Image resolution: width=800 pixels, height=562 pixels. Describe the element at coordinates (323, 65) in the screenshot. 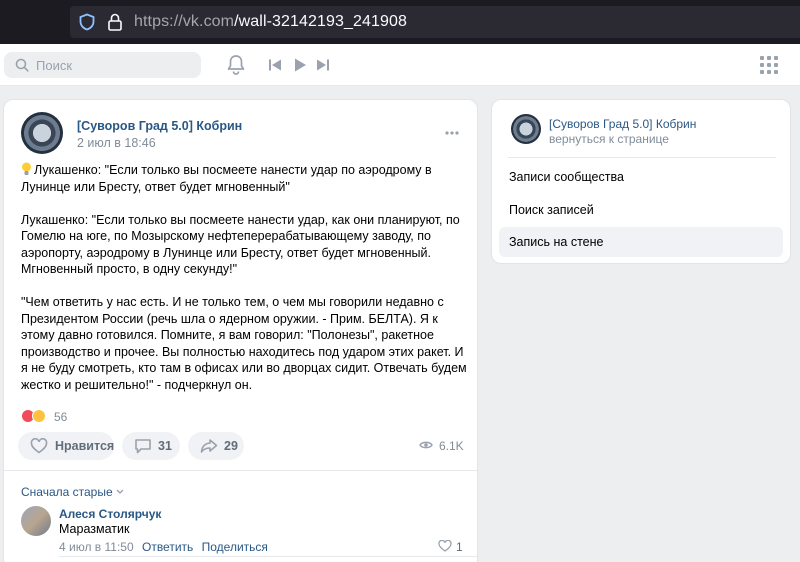

I see `next-track-icon` at that location.